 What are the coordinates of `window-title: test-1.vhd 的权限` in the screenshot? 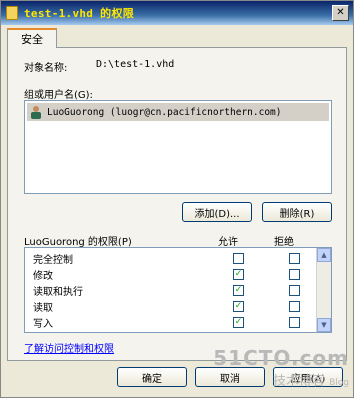 It's located at (79, 13).